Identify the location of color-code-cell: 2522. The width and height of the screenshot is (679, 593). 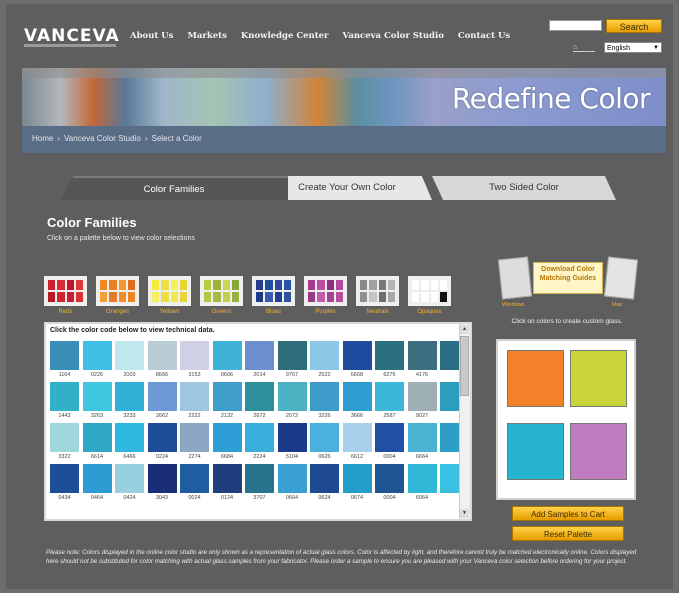
(324, 360).